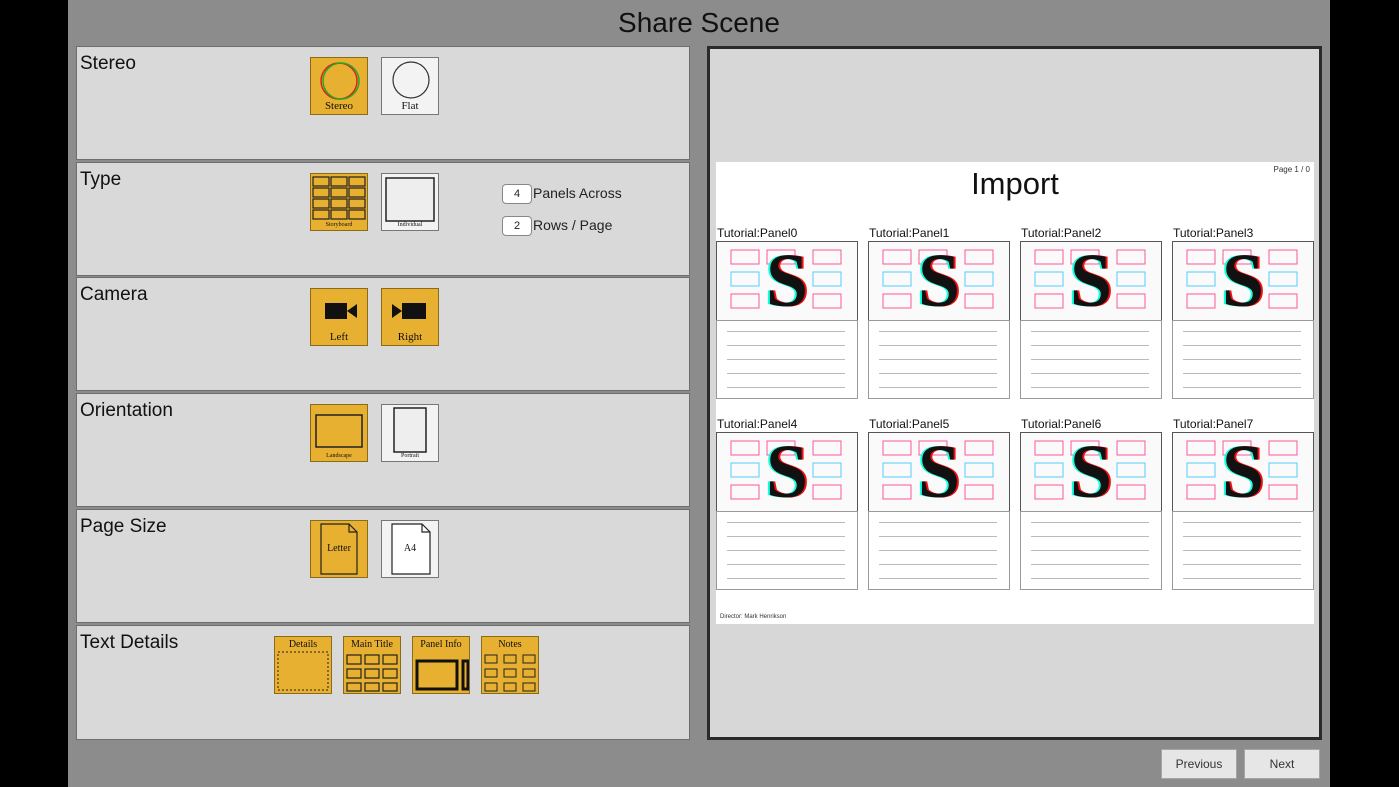  Describe the element at coordinates (410, 106) in the screenshot. I see `flat-option-label: Flat` at that location.